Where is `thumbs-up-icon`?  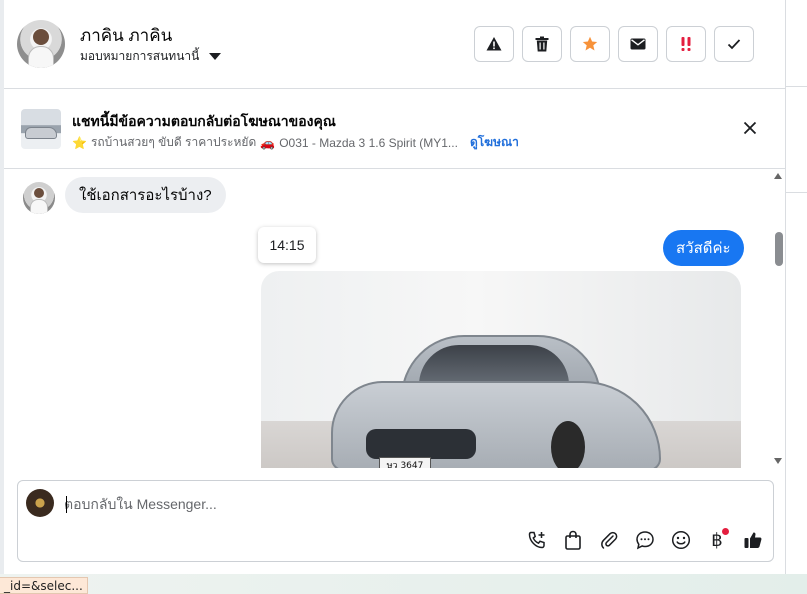 thumbs-up-icon is located at coordinates (753, 540).